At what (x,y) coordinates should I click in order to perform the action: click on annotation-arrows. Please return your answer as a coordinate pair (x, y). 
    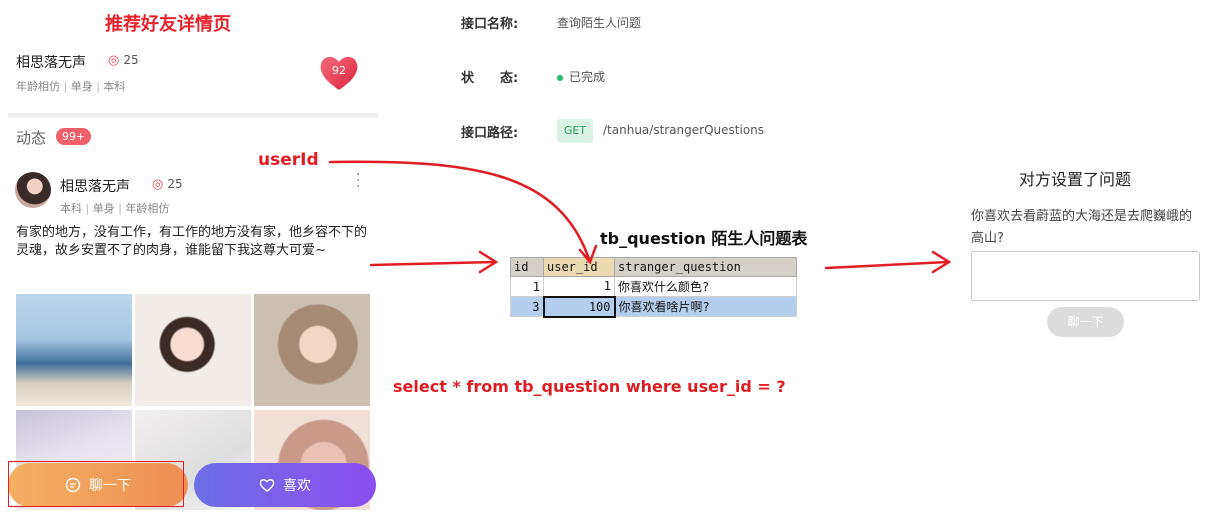
    Looking at the image, I should click on (640, 217).